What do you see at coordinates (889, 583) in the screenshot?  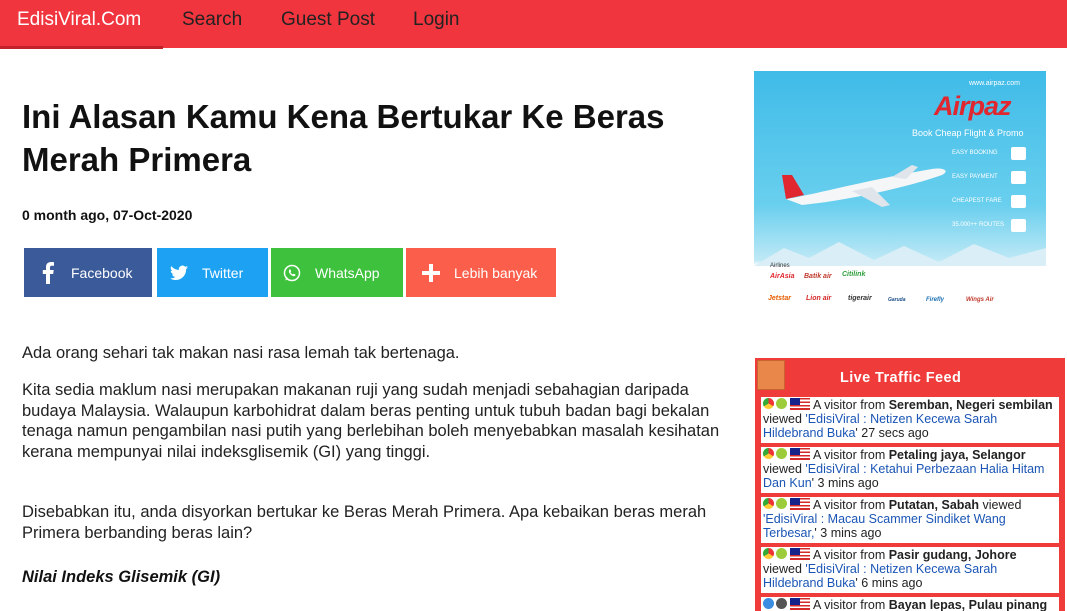 I see `feed-time: ' 6 mins ago` at bounding box center [889, 583].